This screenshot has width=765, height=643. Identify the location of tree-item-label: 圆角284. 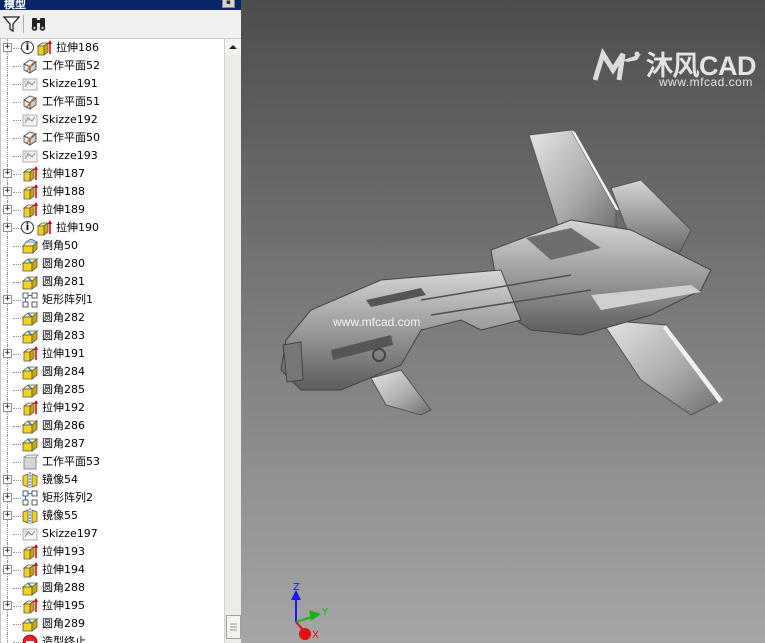
(63, 371).